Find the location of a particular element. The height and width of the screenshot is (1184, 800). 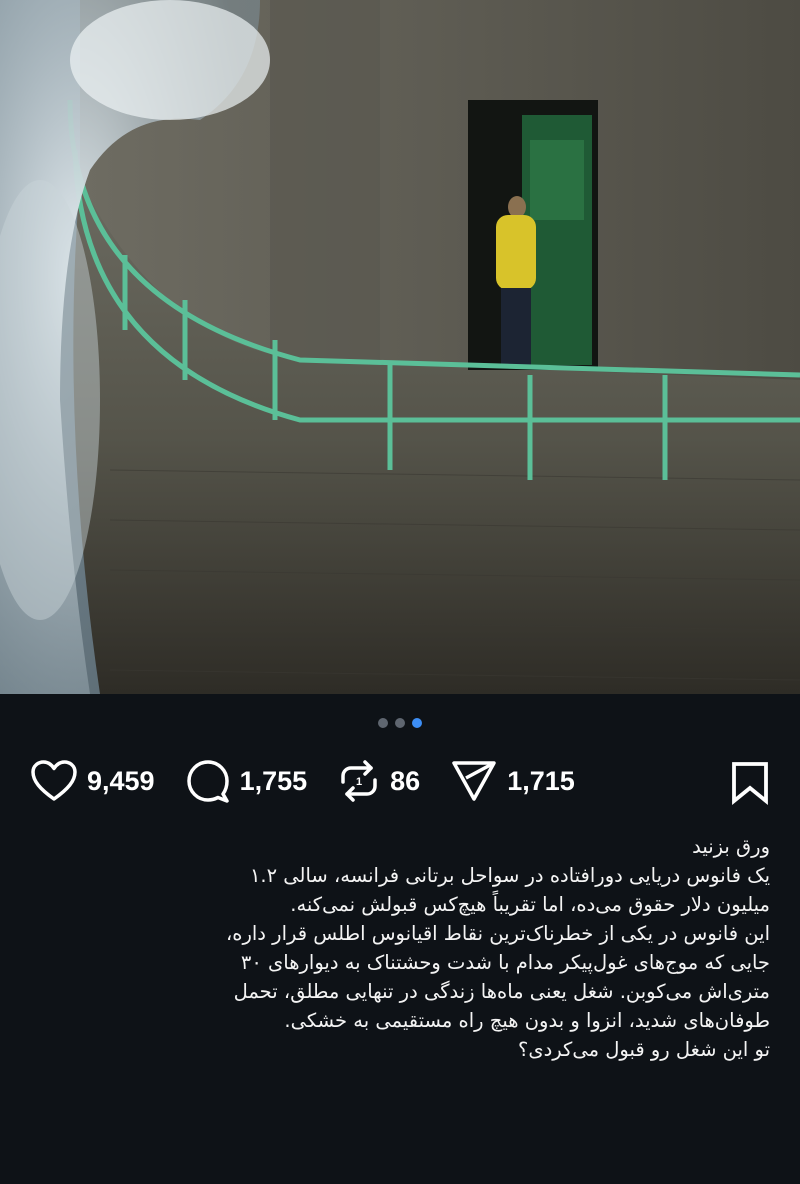

svg-text: 1 is located at coordinates (359, 782).